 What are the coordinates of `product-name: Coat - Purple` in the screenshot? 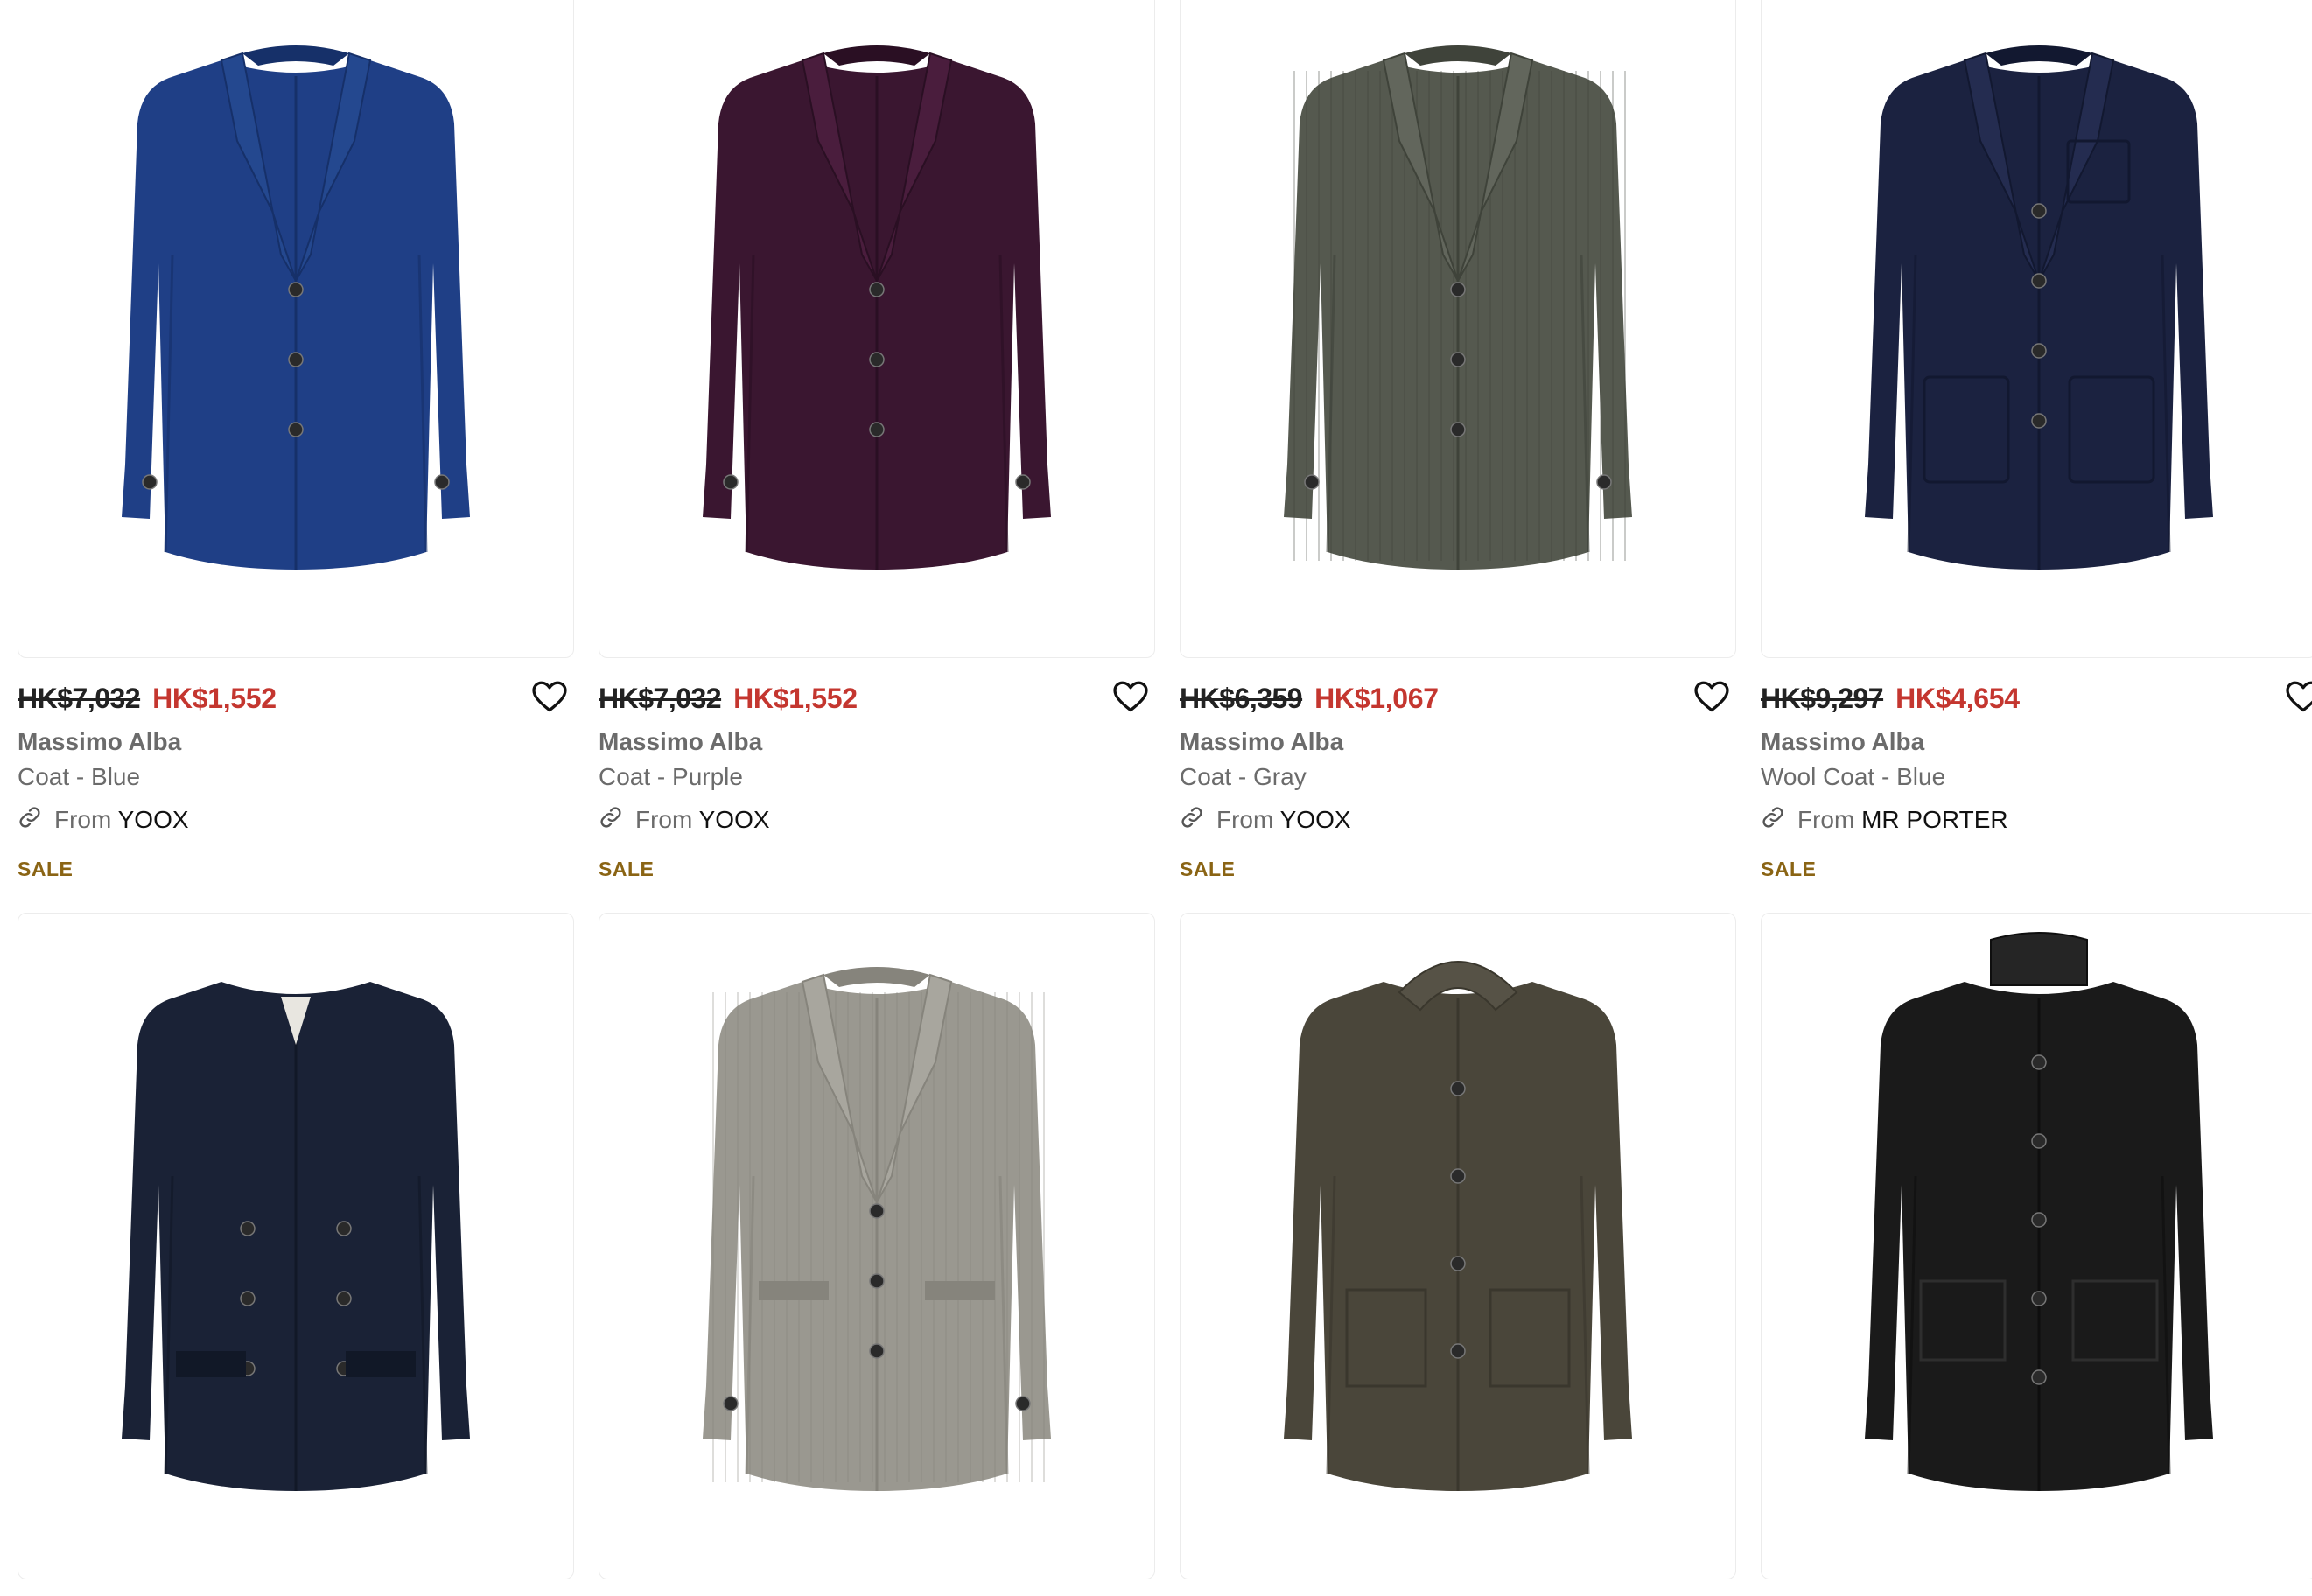 It's located at (671, 777).